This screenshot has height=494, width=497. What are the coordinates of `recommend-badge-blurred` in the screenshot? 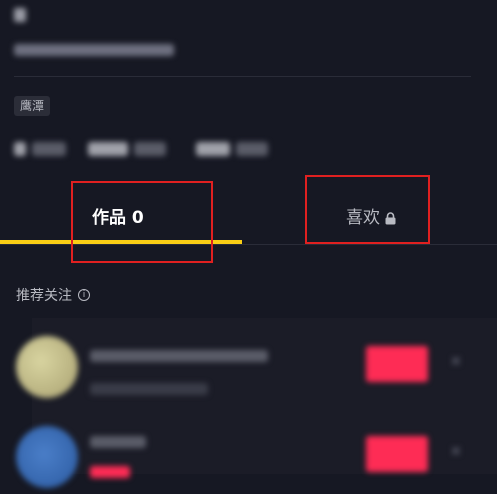 It's located at (110, 472).